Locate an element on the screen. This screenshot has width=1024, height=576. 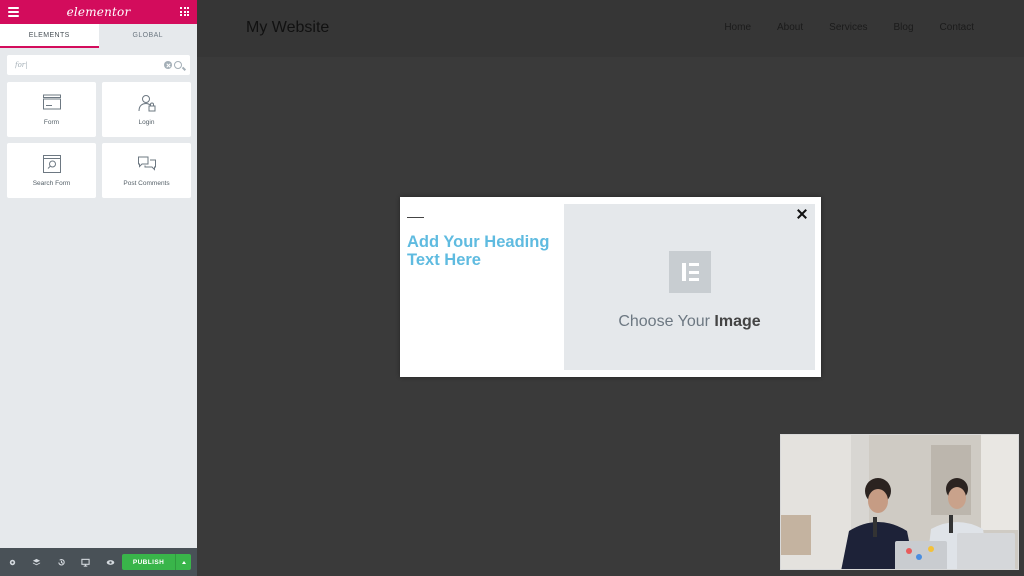
widget-label: Post Comments is located at coordinates (146, 183).